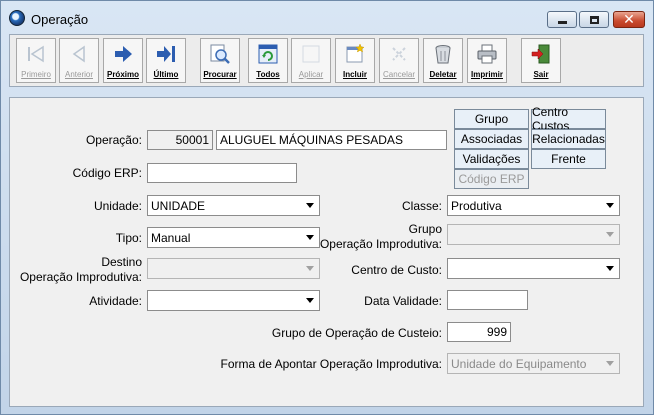  I want to click on grupo-op-improdutiva-label-line2: Operação Improdutiva:, so click(380, 244).